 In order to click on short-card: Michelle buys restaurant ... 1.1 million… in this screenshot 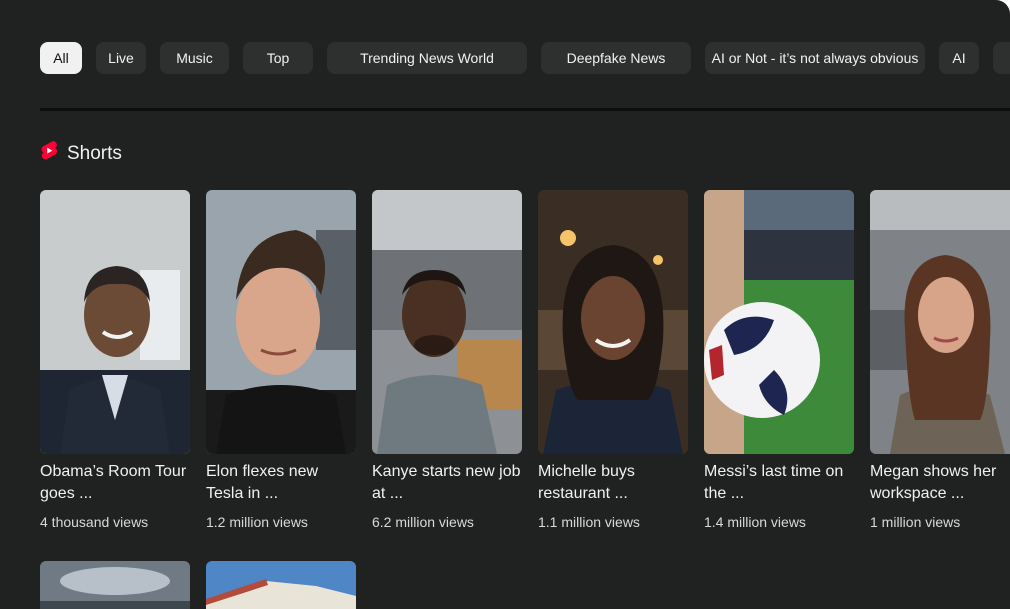, I will do `click(613, 360)`.